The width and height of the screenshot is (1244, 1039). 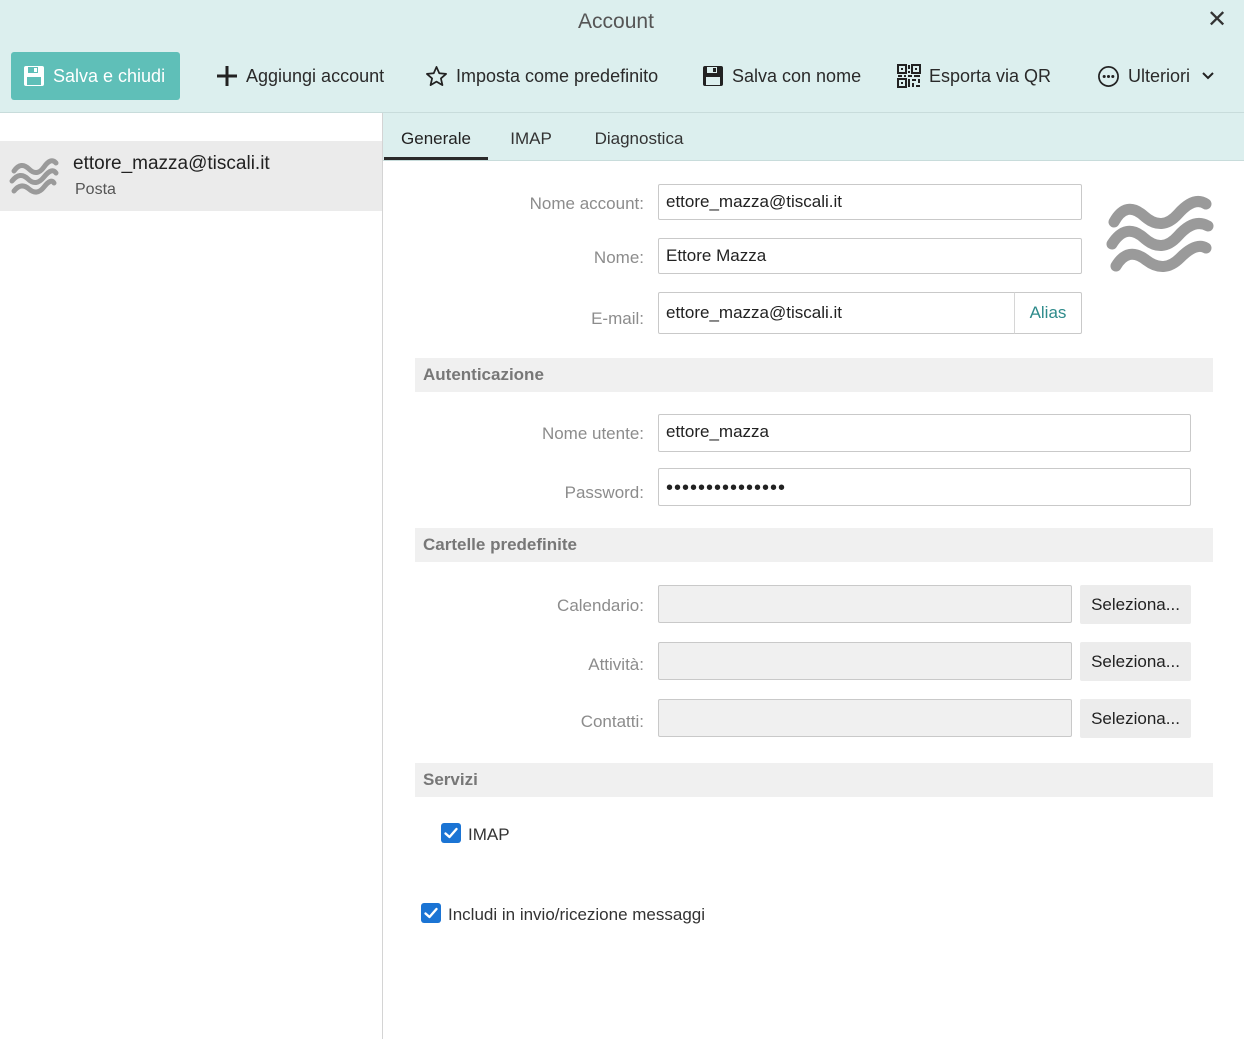 What do you see at coordinates (814, 375) in the screenshot?
I see `auth-section-header: Autenticazione` at bounding box center [814, 375].